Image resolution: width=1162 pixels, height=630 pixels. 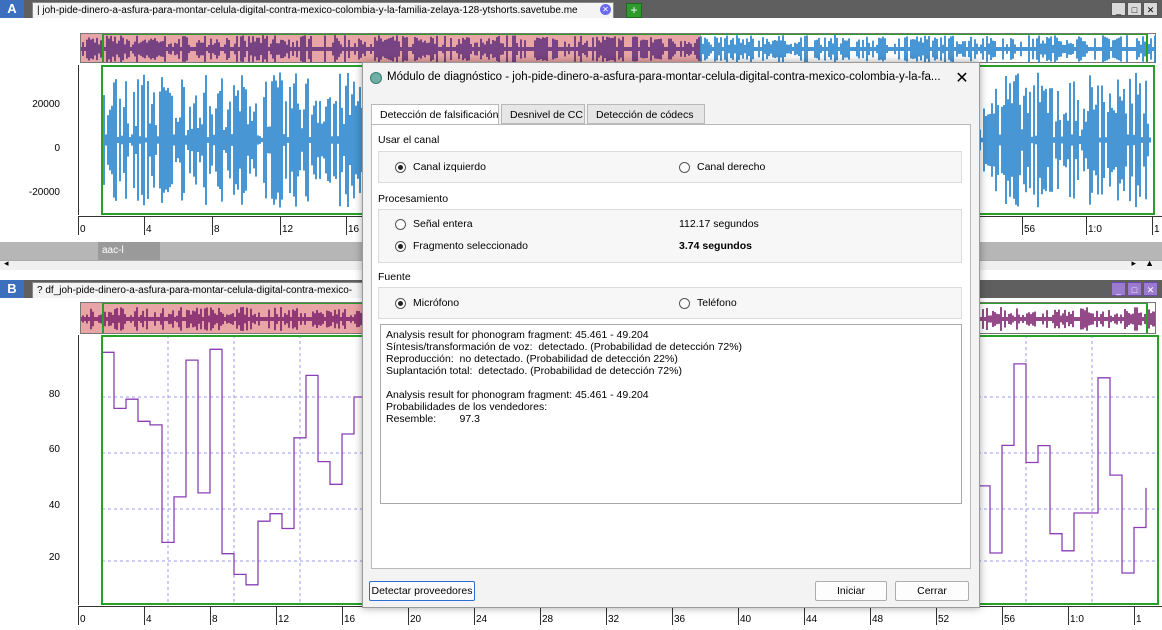 I want to click on channel-section-label: Usar el canal, so click(x=409, y=140).